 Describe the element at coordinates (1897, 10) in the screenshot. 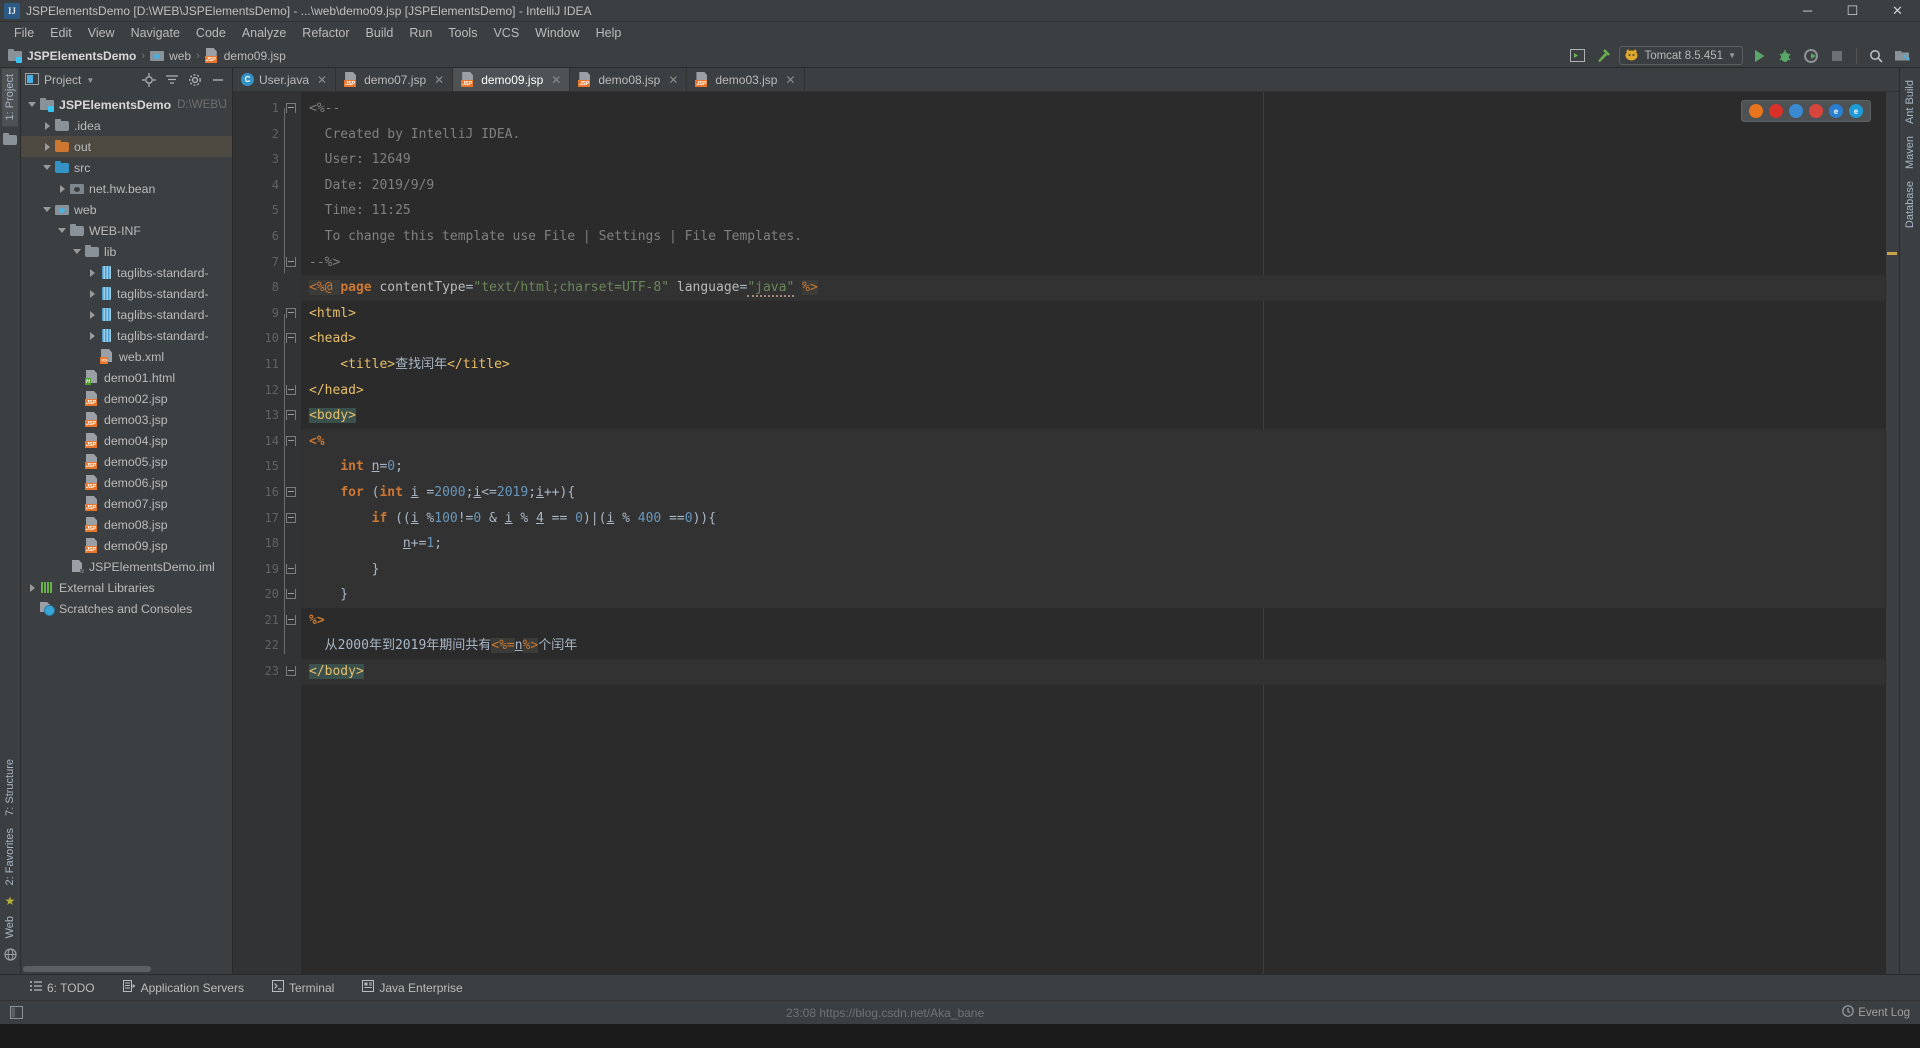

I see `close-button: ✕` at that location.